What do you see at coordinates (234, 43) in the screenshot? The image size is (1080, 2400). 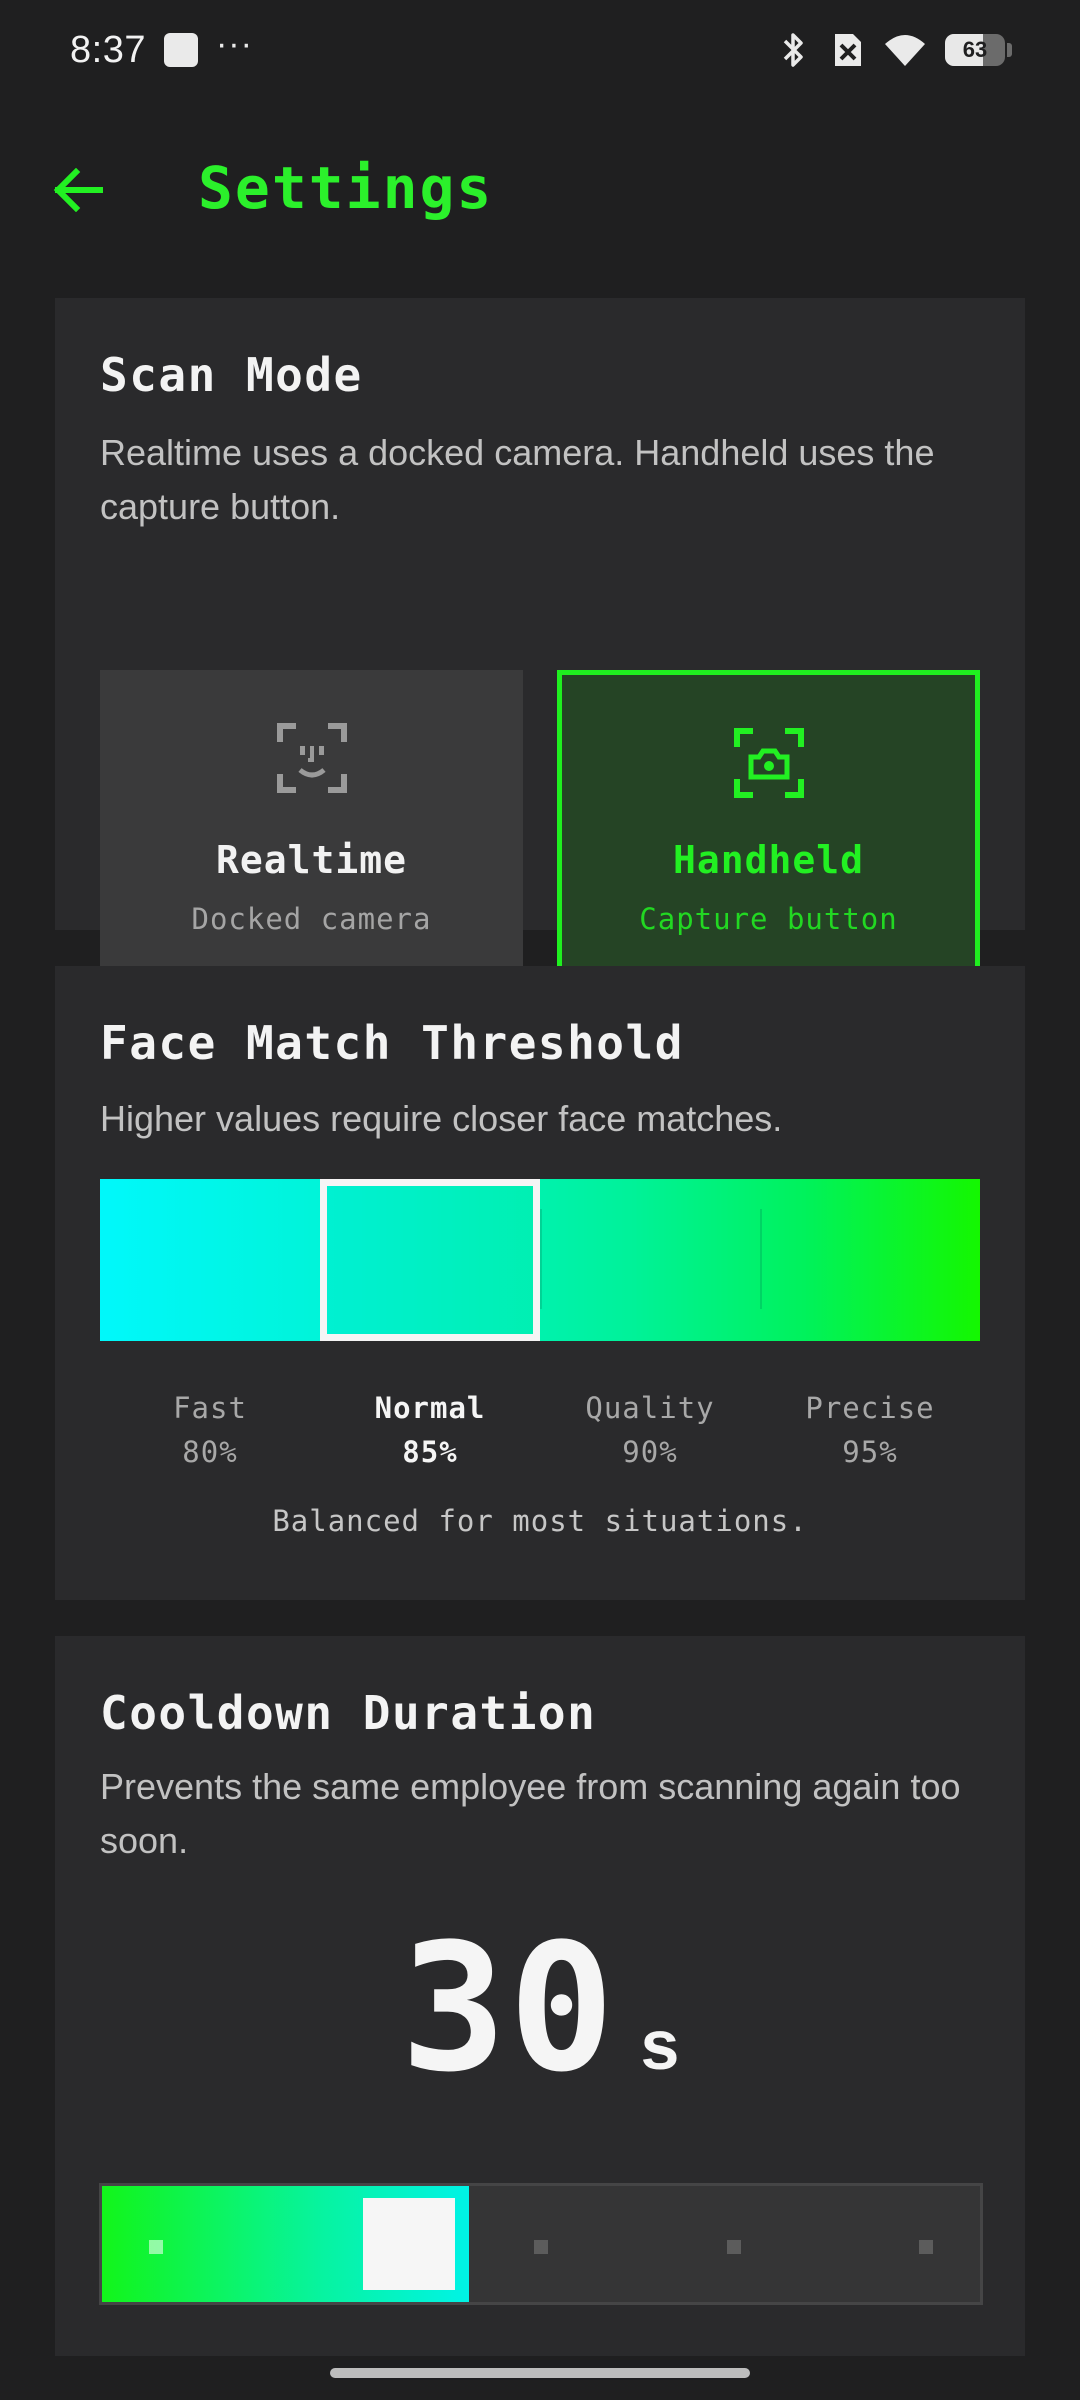 I see `more-notifications-icon: ···` at bounding box center [234, 43].